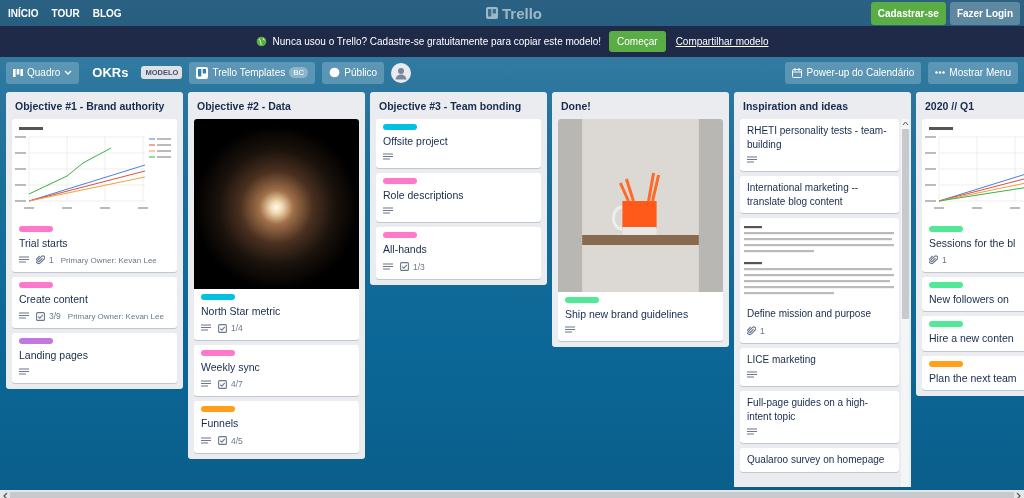 The image size is (1024, 498). I want to click on card-title: Qualaroo survey on homepage, so click(816, 460).